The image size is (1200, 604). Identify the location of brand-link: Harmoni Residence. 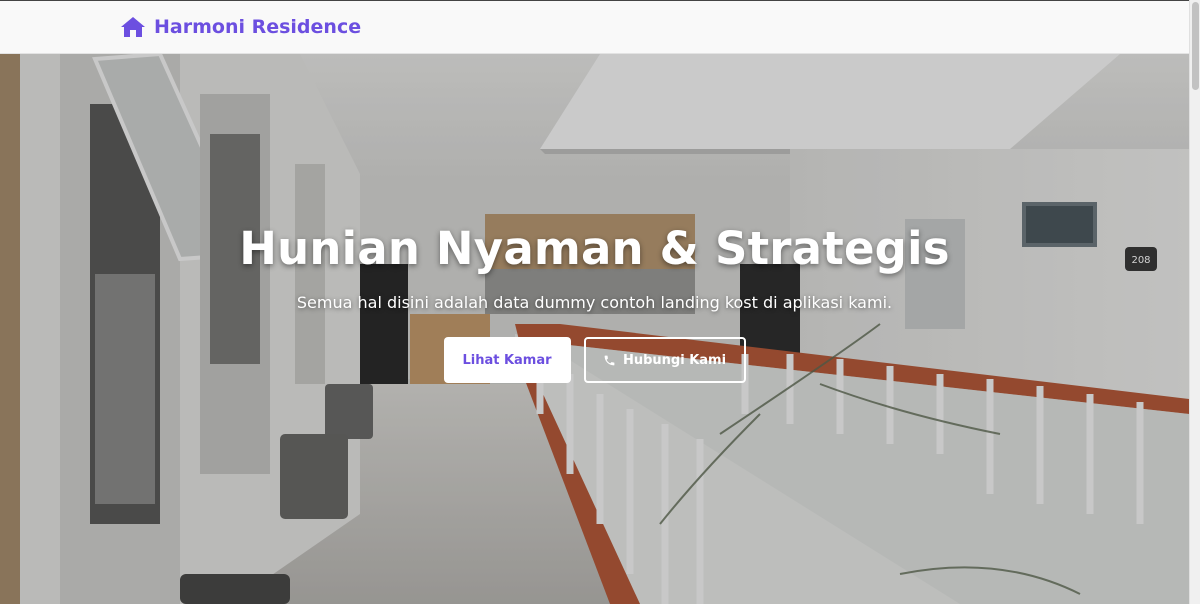
(240, 27).